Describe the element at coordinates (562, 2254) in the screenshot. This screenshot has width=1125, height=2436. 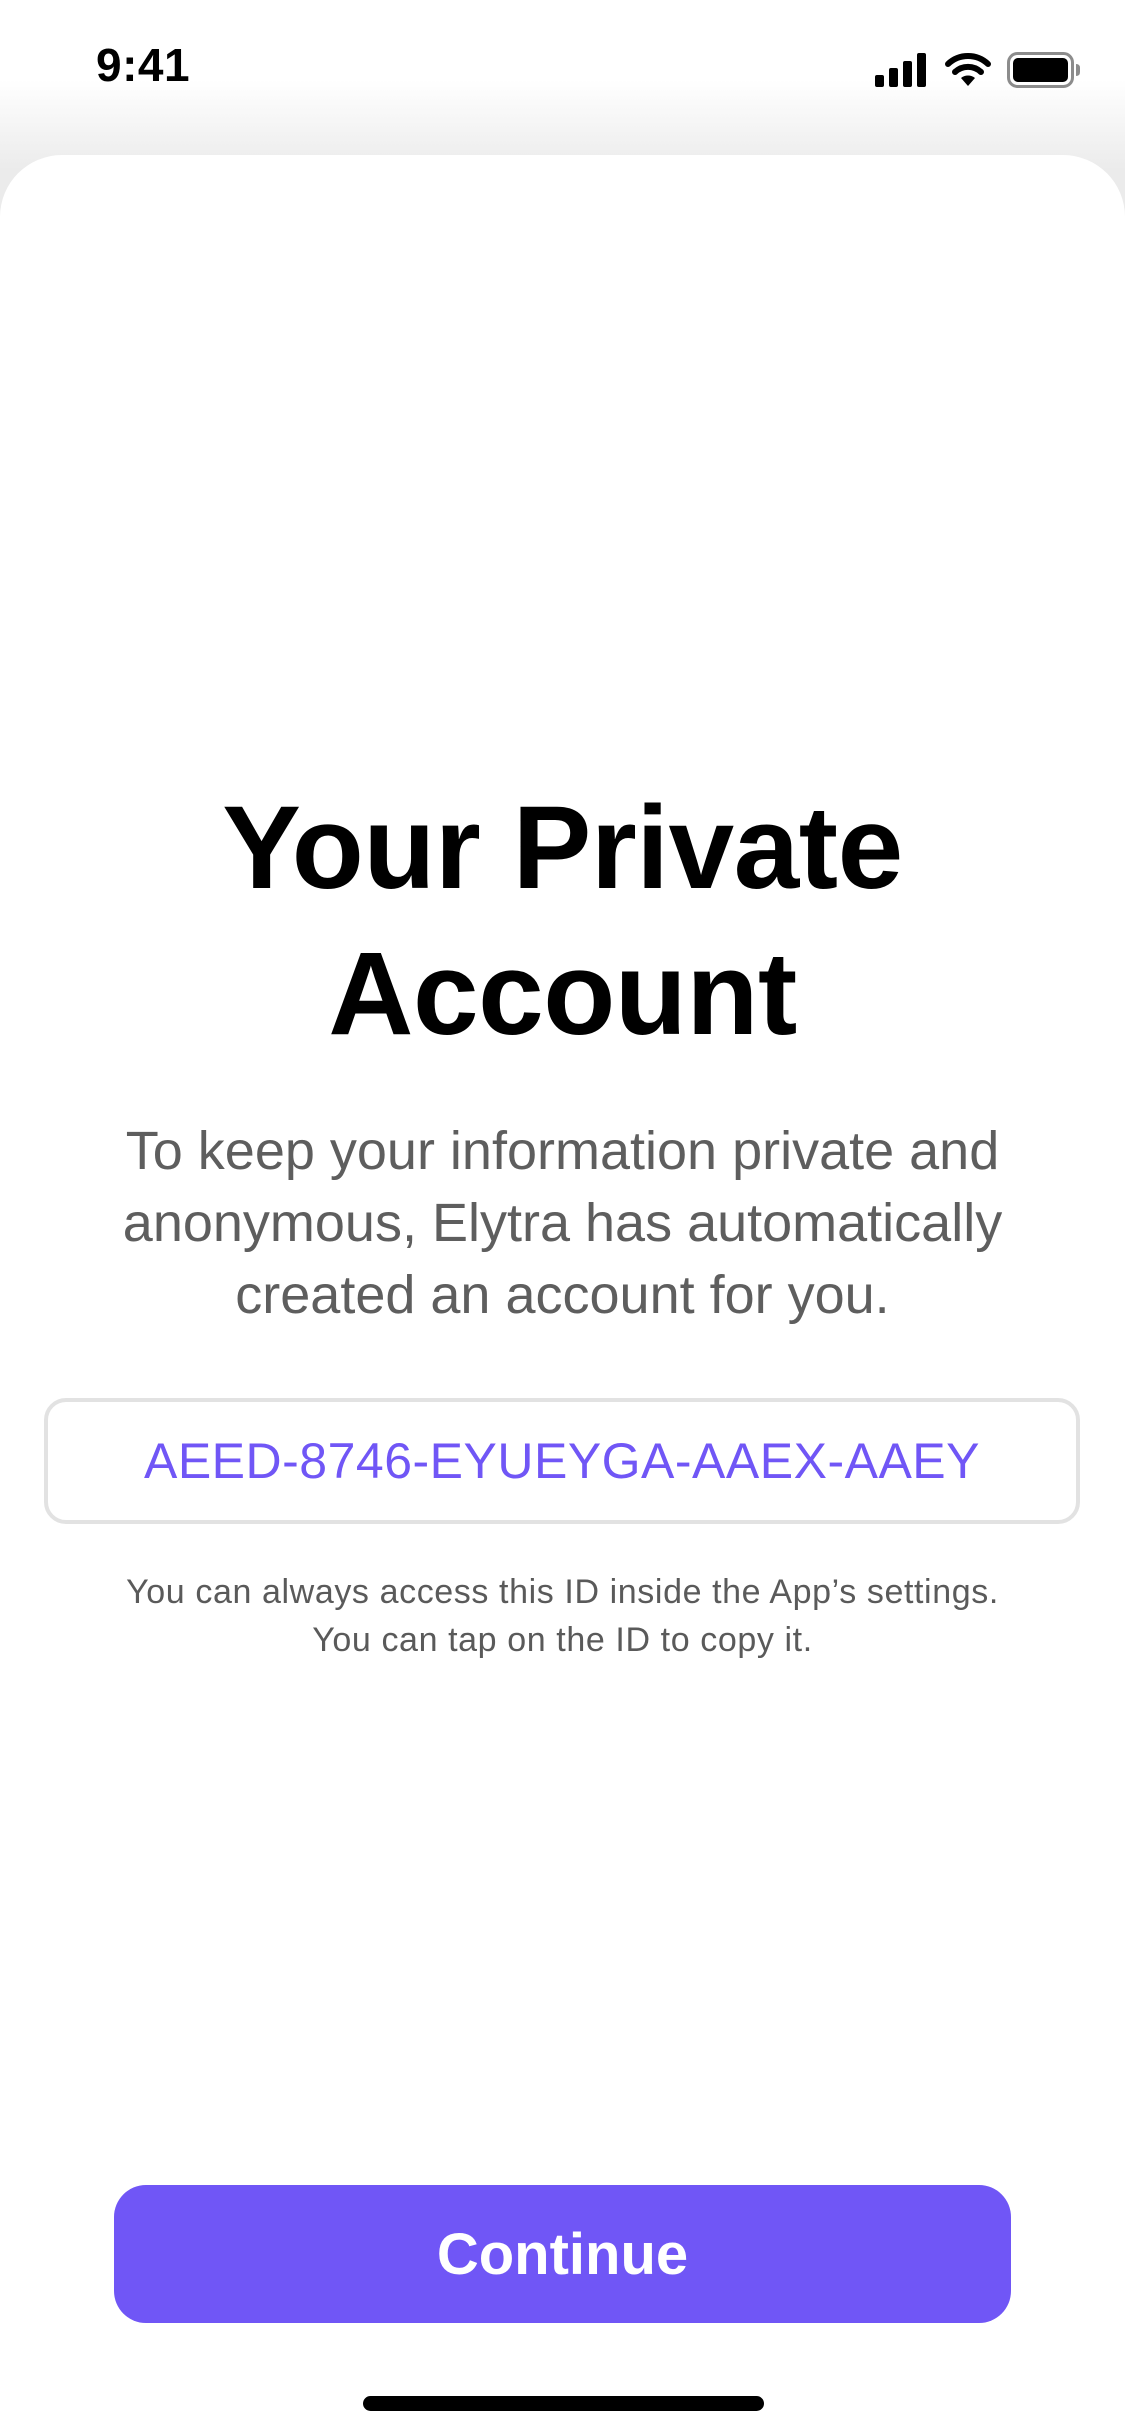
I see `continue-button: Continue` at that location.